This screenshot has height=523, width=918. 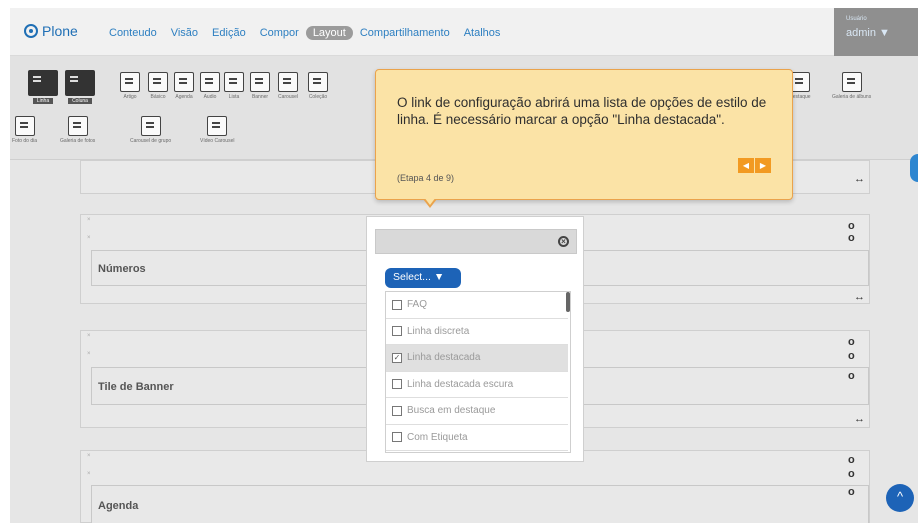 I want to click on plone-logo: Plone, so click(x=51, y=31).